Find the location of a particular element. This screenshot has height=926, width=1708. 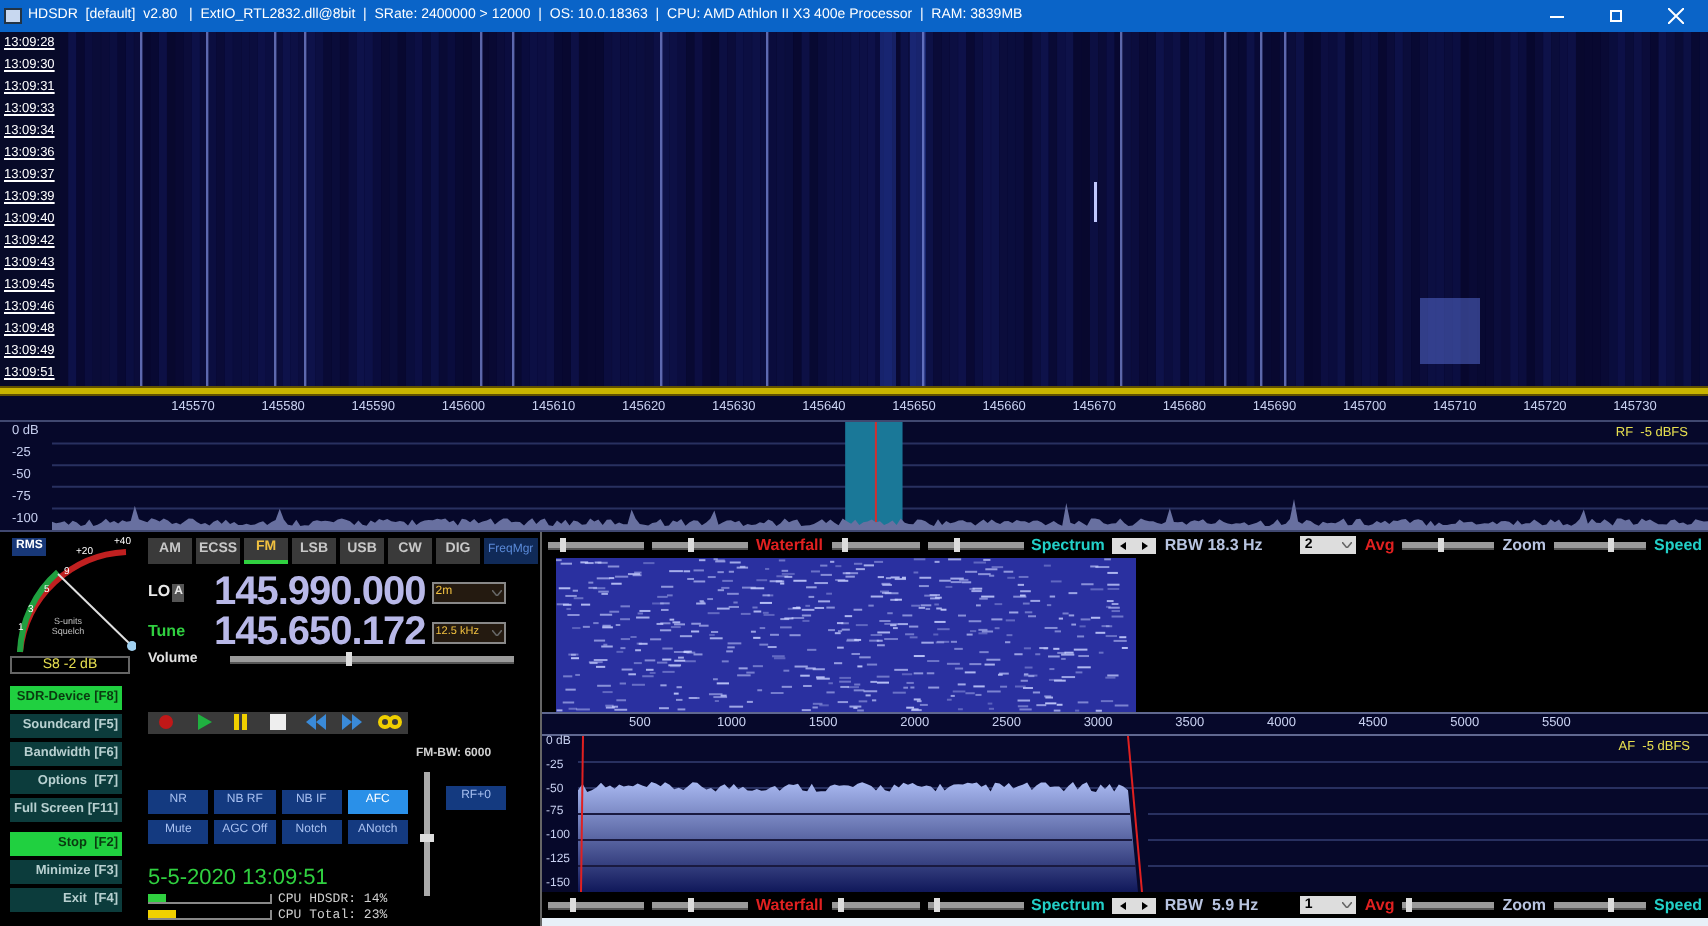

minimize-icon is located at coordinates (1557, 16).